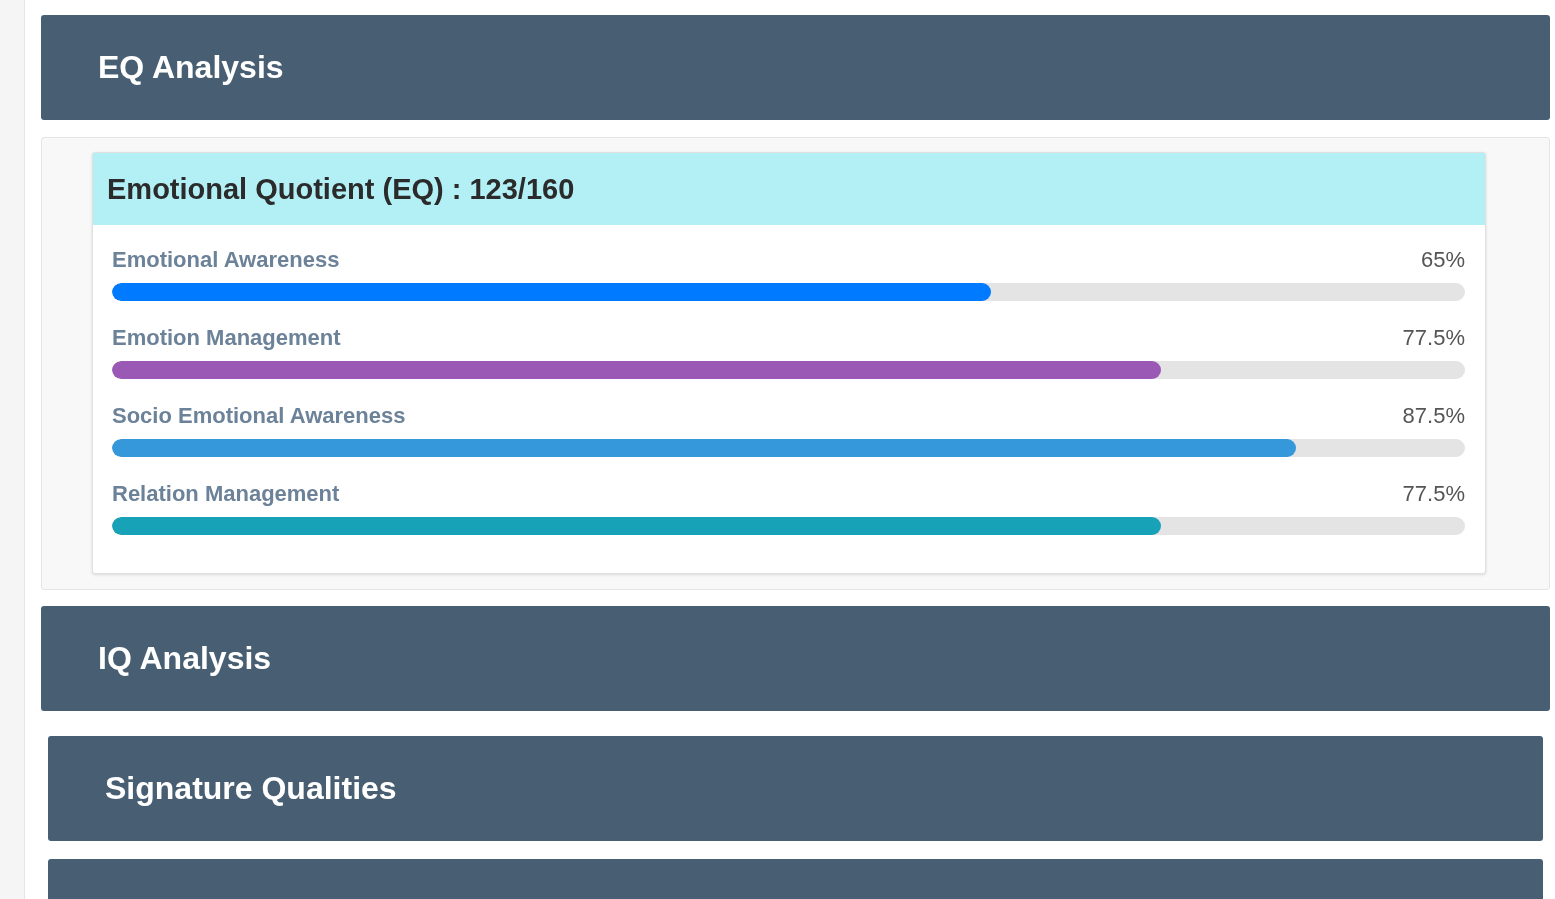 This screenshot has height=899, width=1555. What do you see at coordinates (795, 658) in the screenshot?
I see `section-header: IQ Analysis` at bounding box center [795, 658].